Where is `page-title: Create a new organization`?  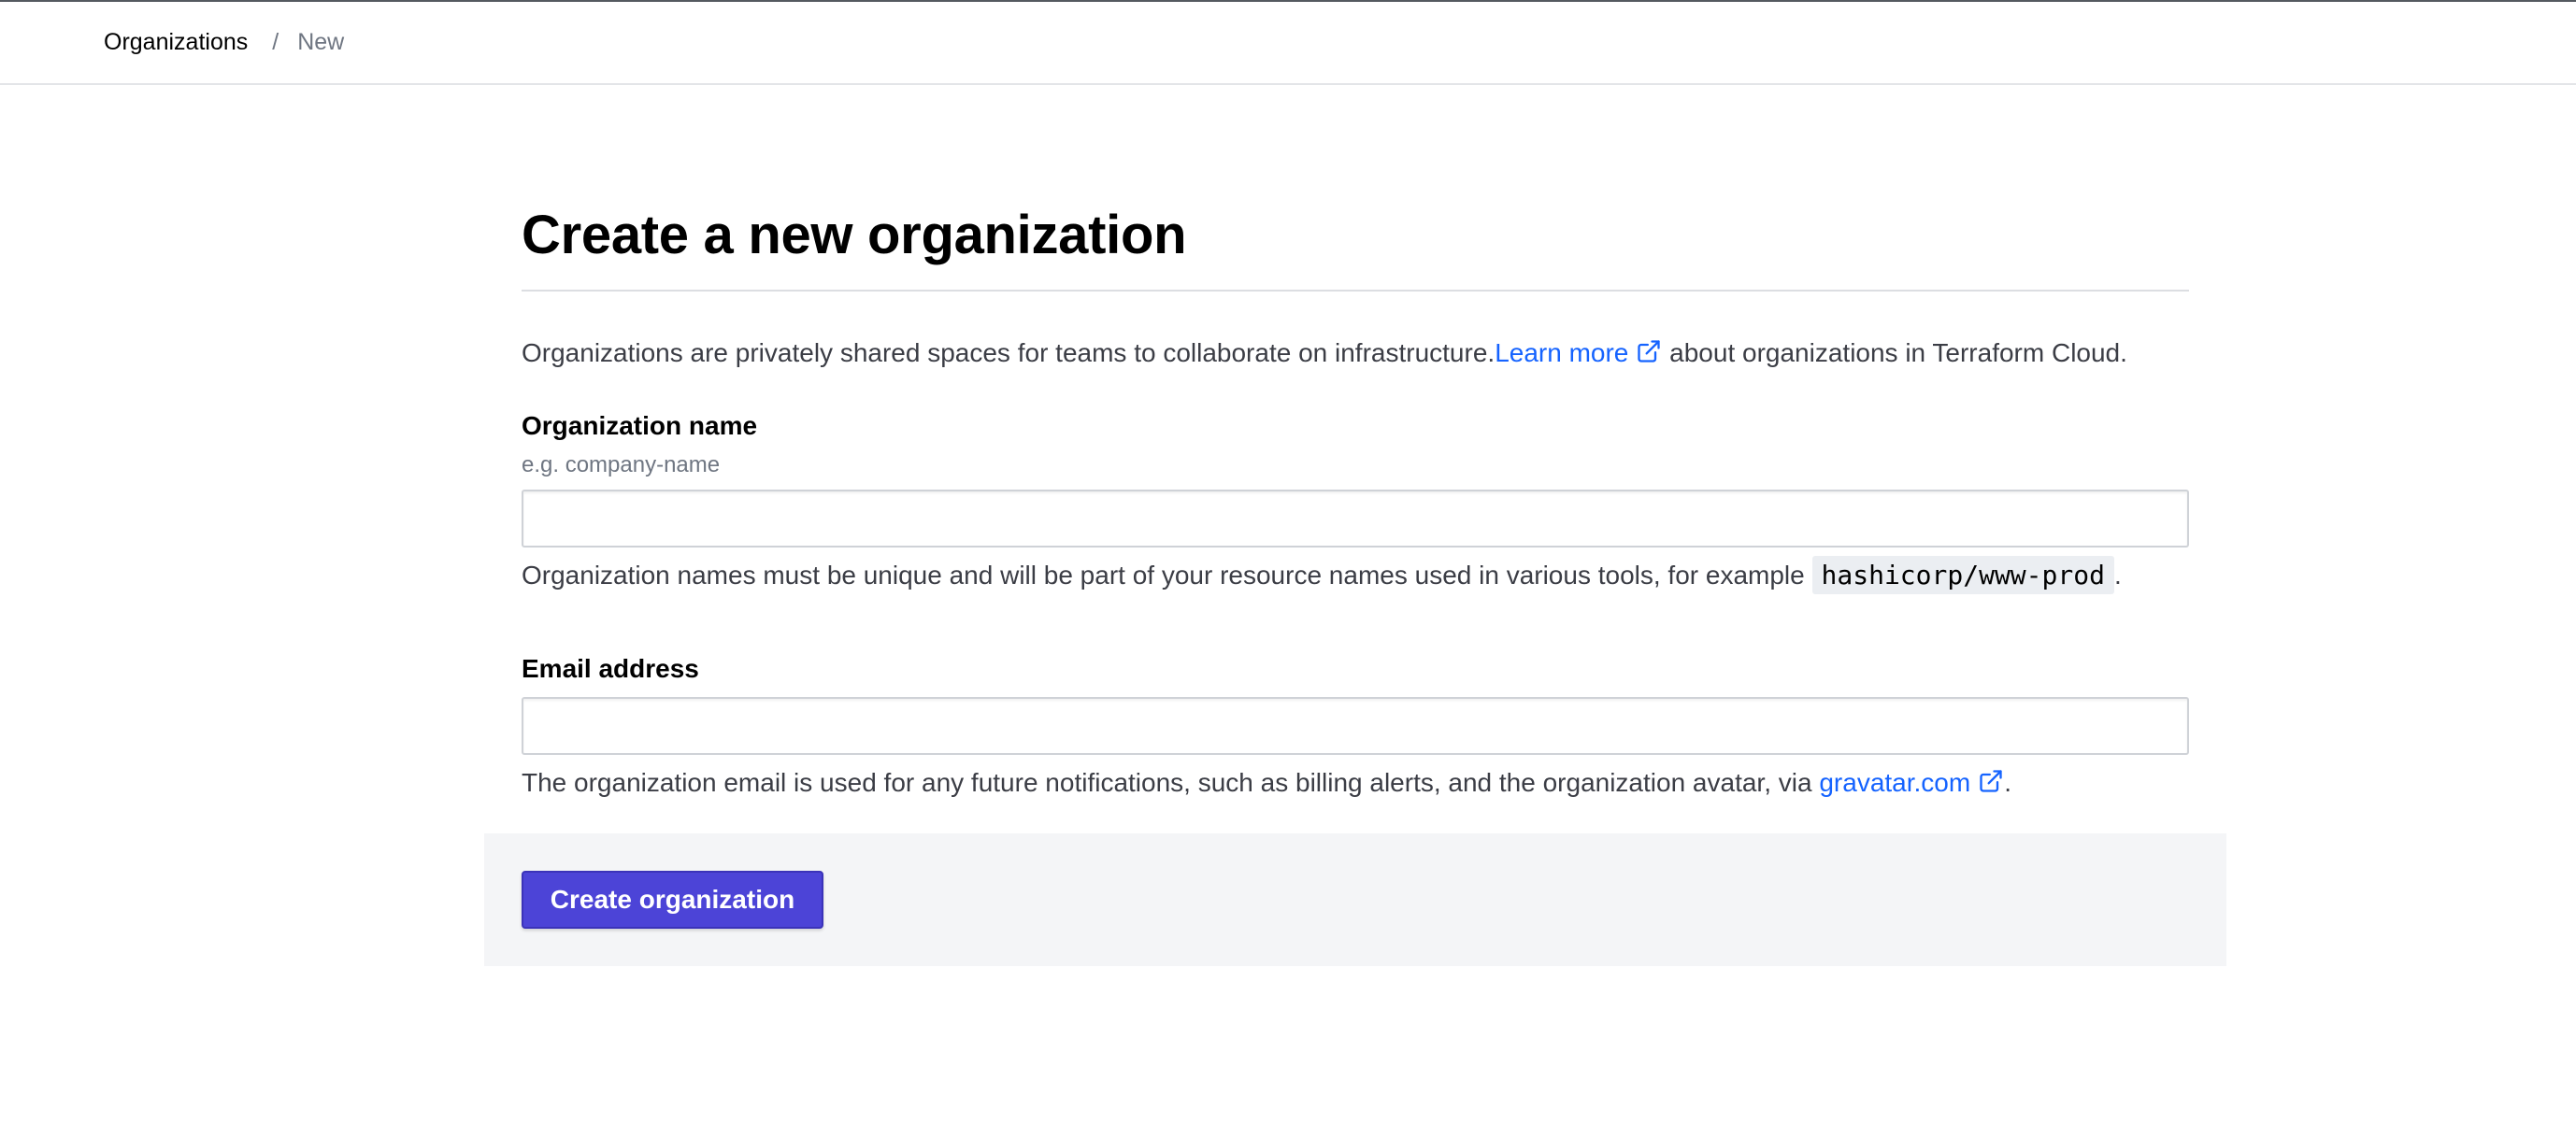 page-title: Create a new organization is located at coordinates (854, 235).